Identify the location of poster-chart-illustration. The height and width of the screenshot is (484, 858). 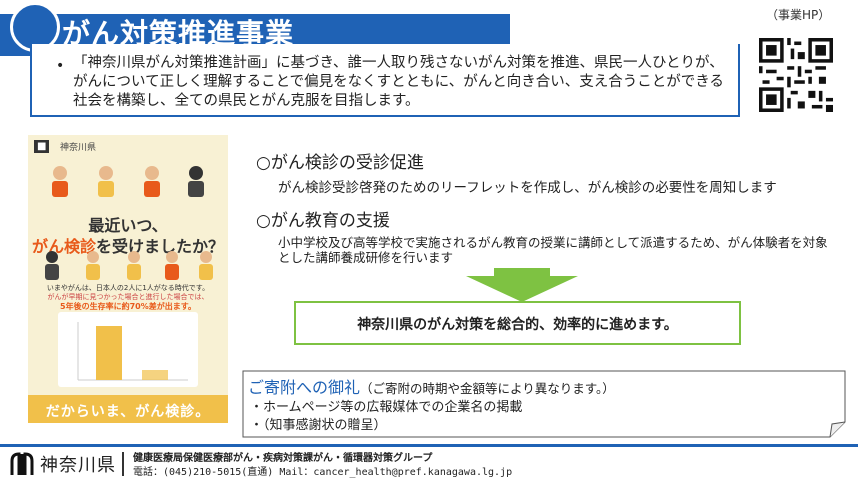
(128, 349).